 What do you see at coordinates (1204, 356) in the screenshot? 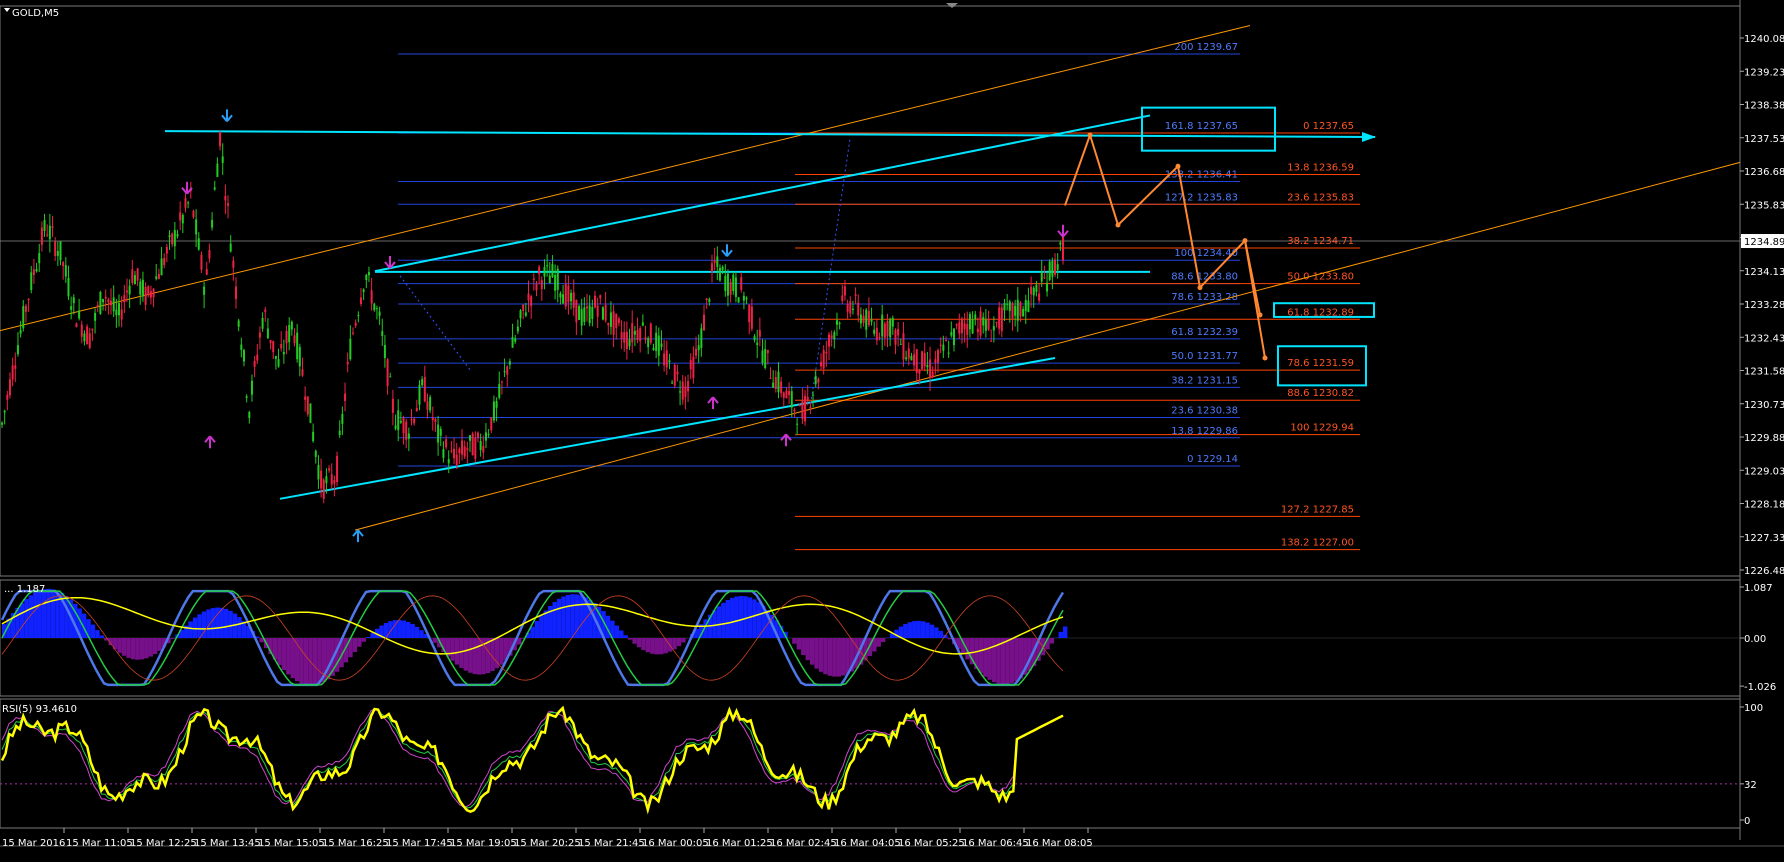
I see `fib-blue-label: 50.0 1231.77` at bounding box center [1204, 356].